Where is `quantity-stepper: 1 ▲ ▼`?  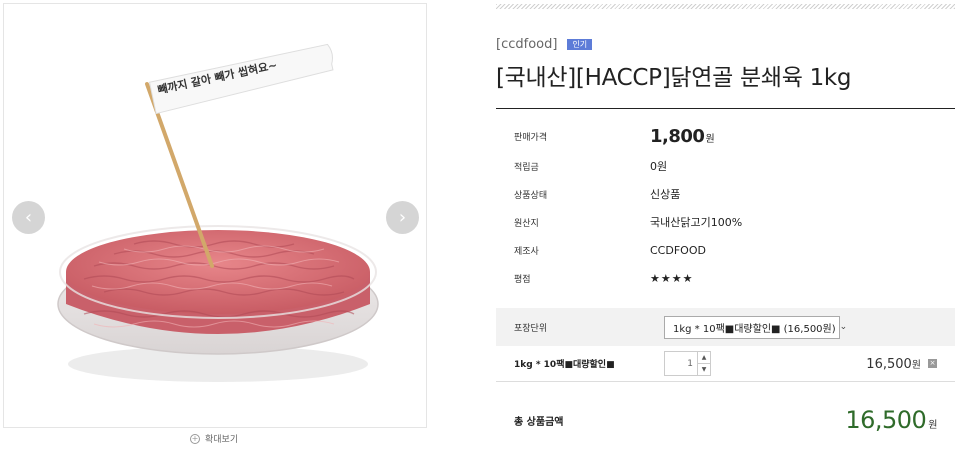
quantity-stepper: 1 ▲ ▼ is located at coordinates (687, 363).